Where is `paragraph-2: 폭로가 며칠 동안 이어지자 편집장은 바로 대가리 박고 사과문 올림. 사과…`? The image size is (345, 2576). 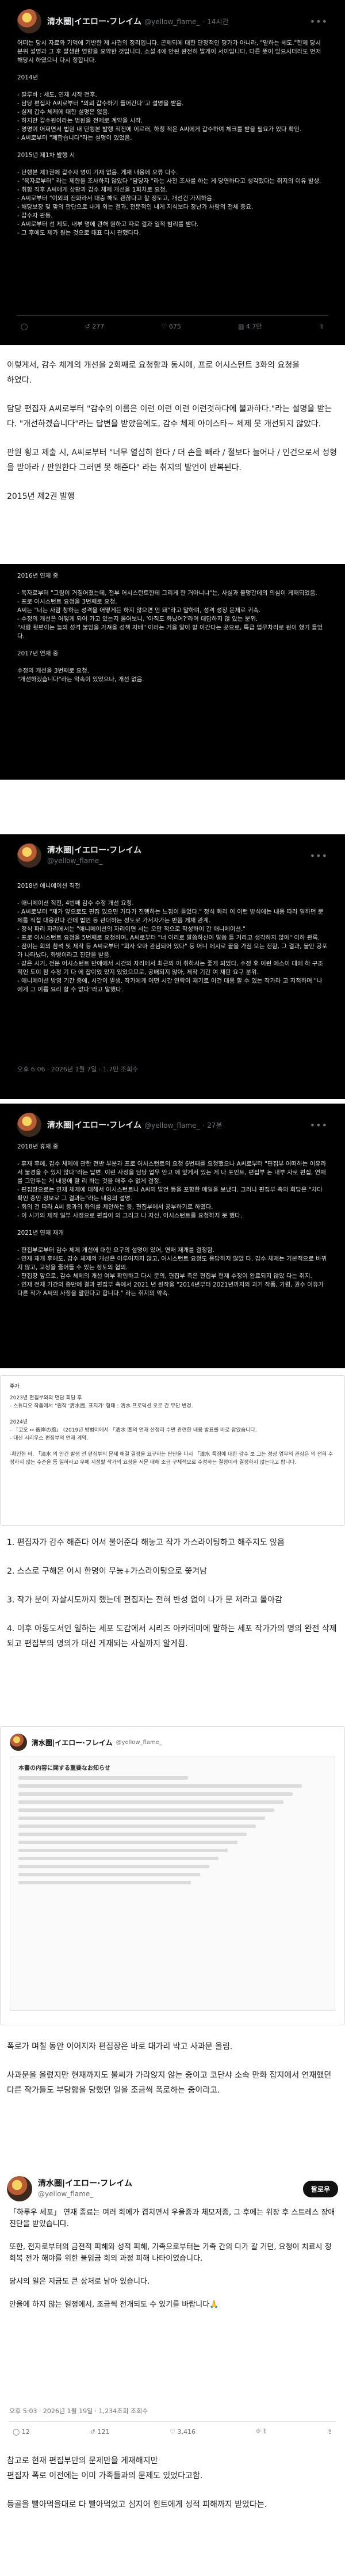 paragraph-2: 폭로가 며칠 동안 이어지자 편집장은 바로 대가리 박고 사과문 올림. 사과… is located at coordinates (172, 2101).